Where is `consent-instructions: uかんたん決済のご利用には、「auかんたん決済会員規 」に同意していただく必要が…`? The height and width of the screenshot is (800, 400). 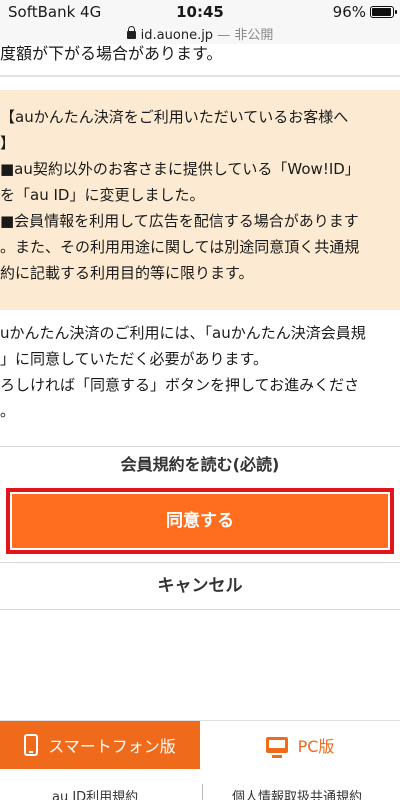 consent-instructions: uかんたん決済のご利用には、「auかんたん決済会員規 」に同意していただく必要が… is located at coordinates (200, 372).